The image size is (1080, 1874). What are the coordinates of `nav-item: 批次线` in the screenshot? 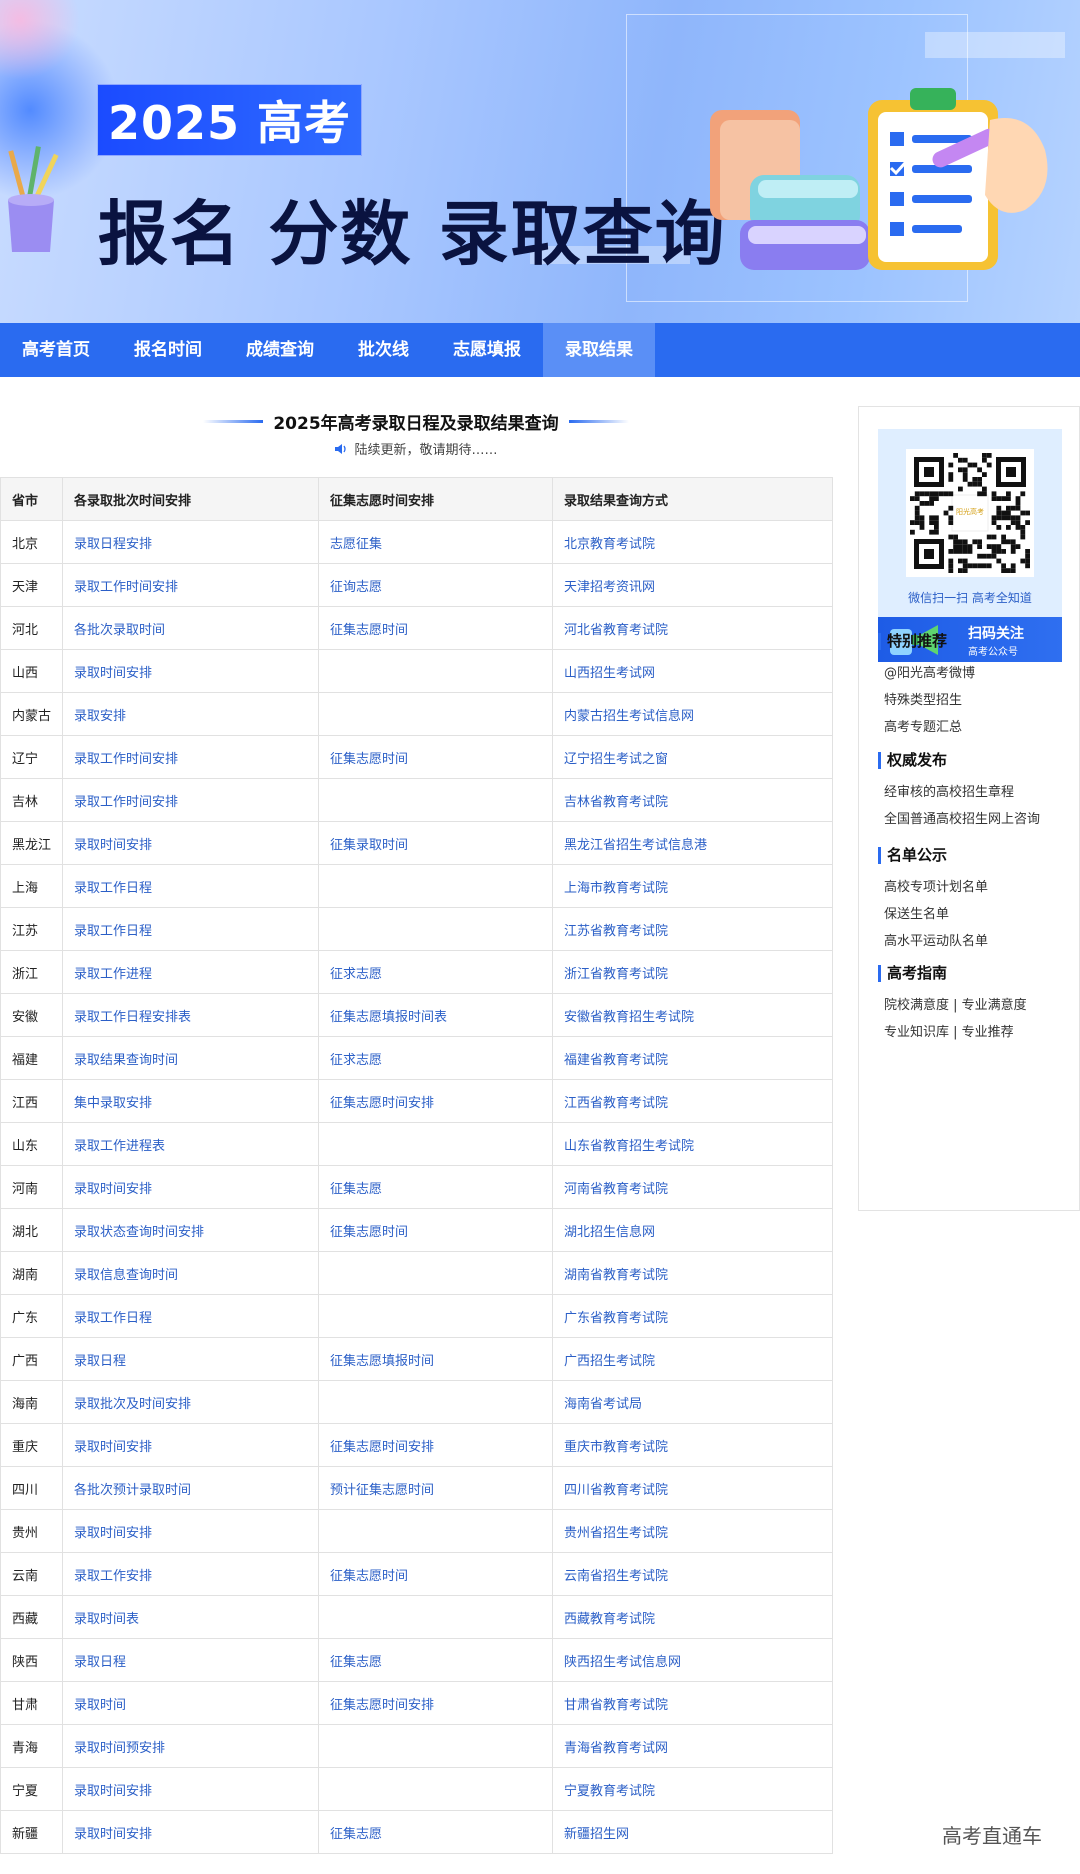 It's located at (383, 350).